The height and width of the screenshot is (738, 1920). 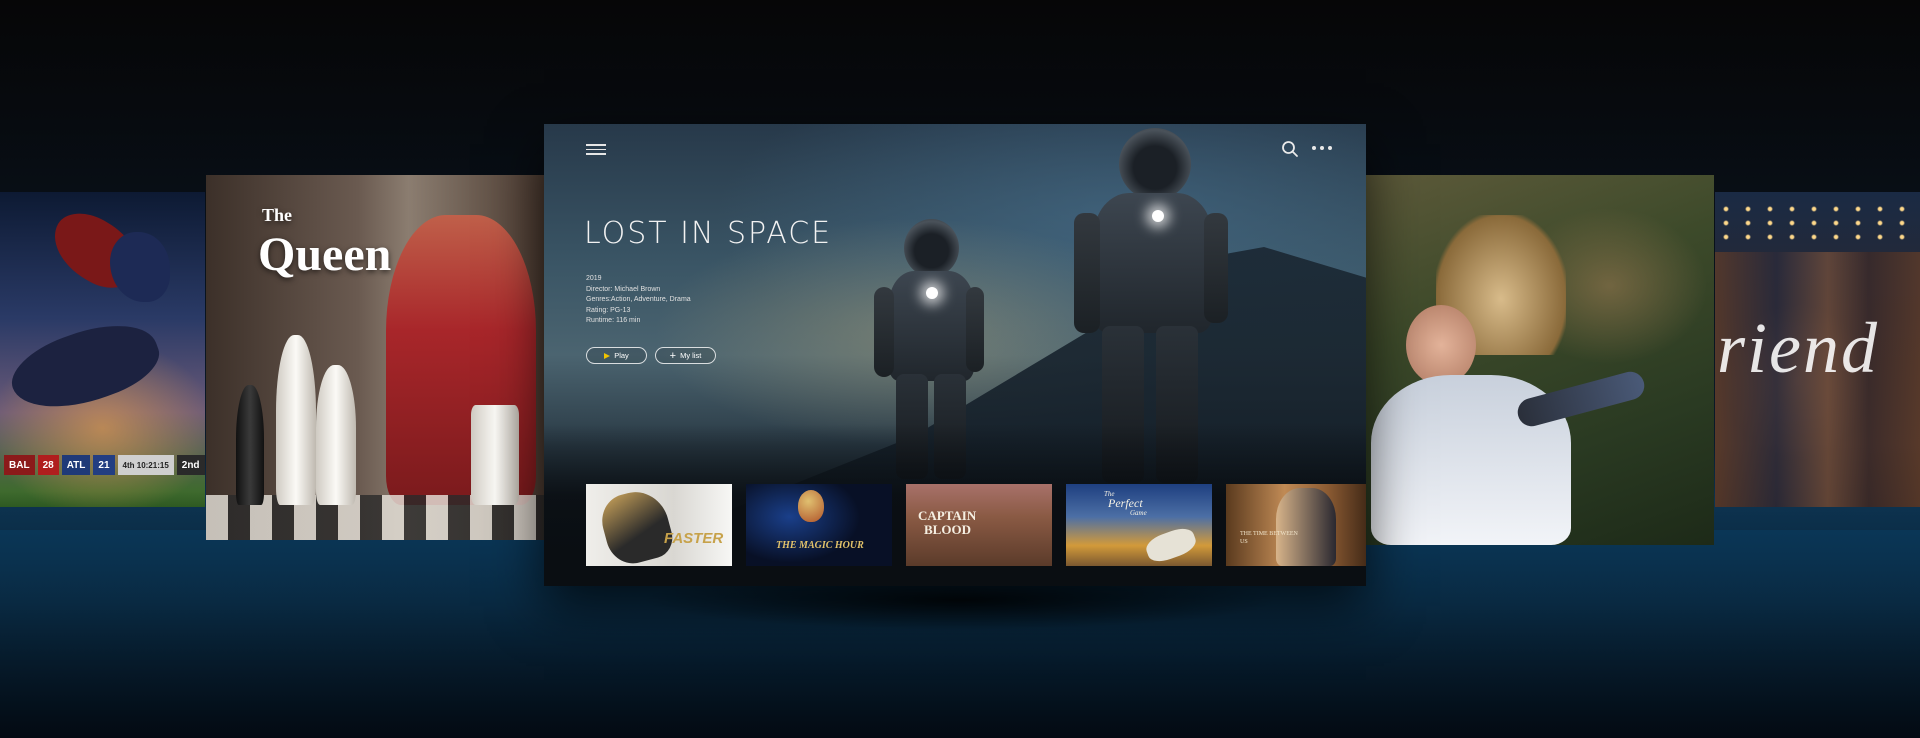 I want to click on play-button-label: Play, so click(x=621, y=355).